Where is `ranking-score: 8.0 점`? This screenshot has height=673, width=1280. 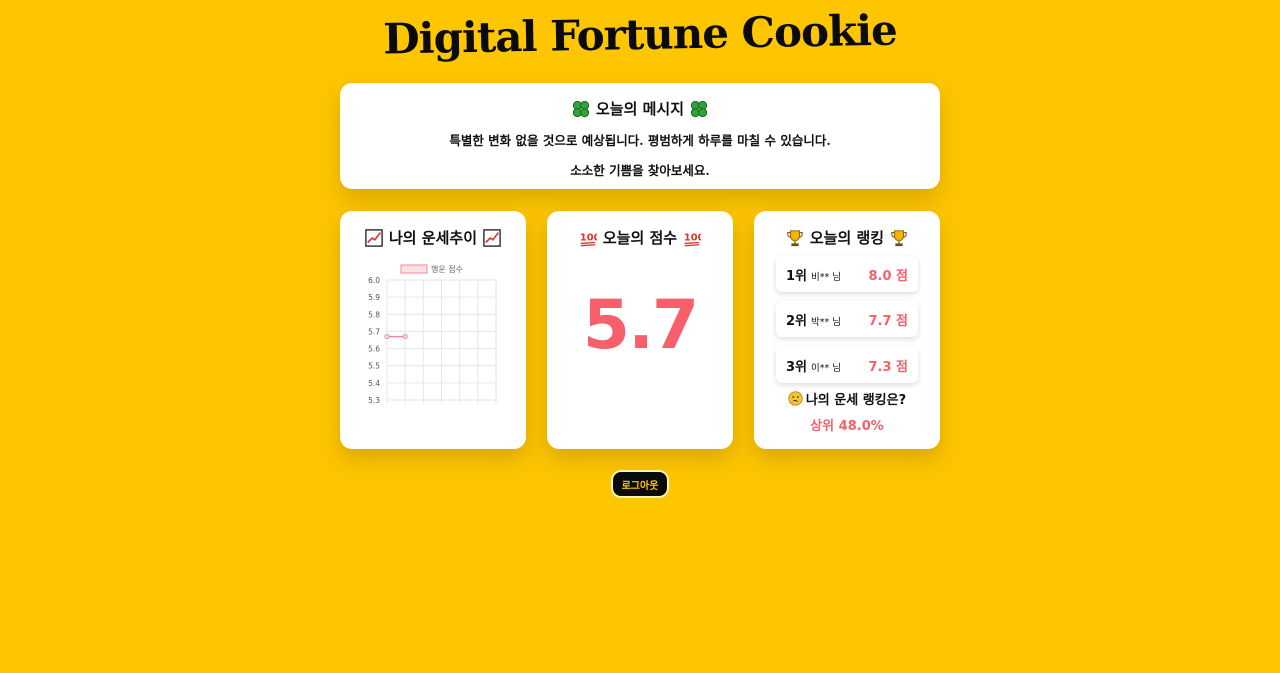 ranking-score: 8.0 점 is located at coordinates (888, 276).